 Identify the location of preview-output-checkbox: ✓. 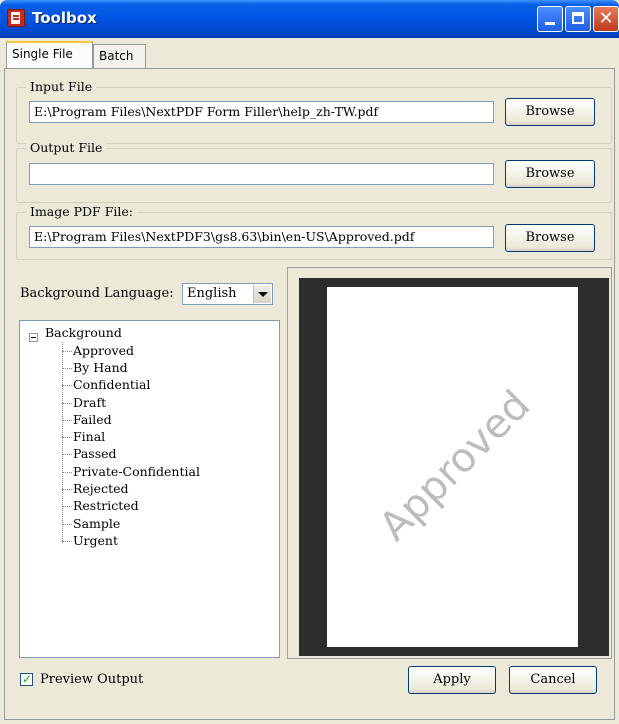
(26, 679).